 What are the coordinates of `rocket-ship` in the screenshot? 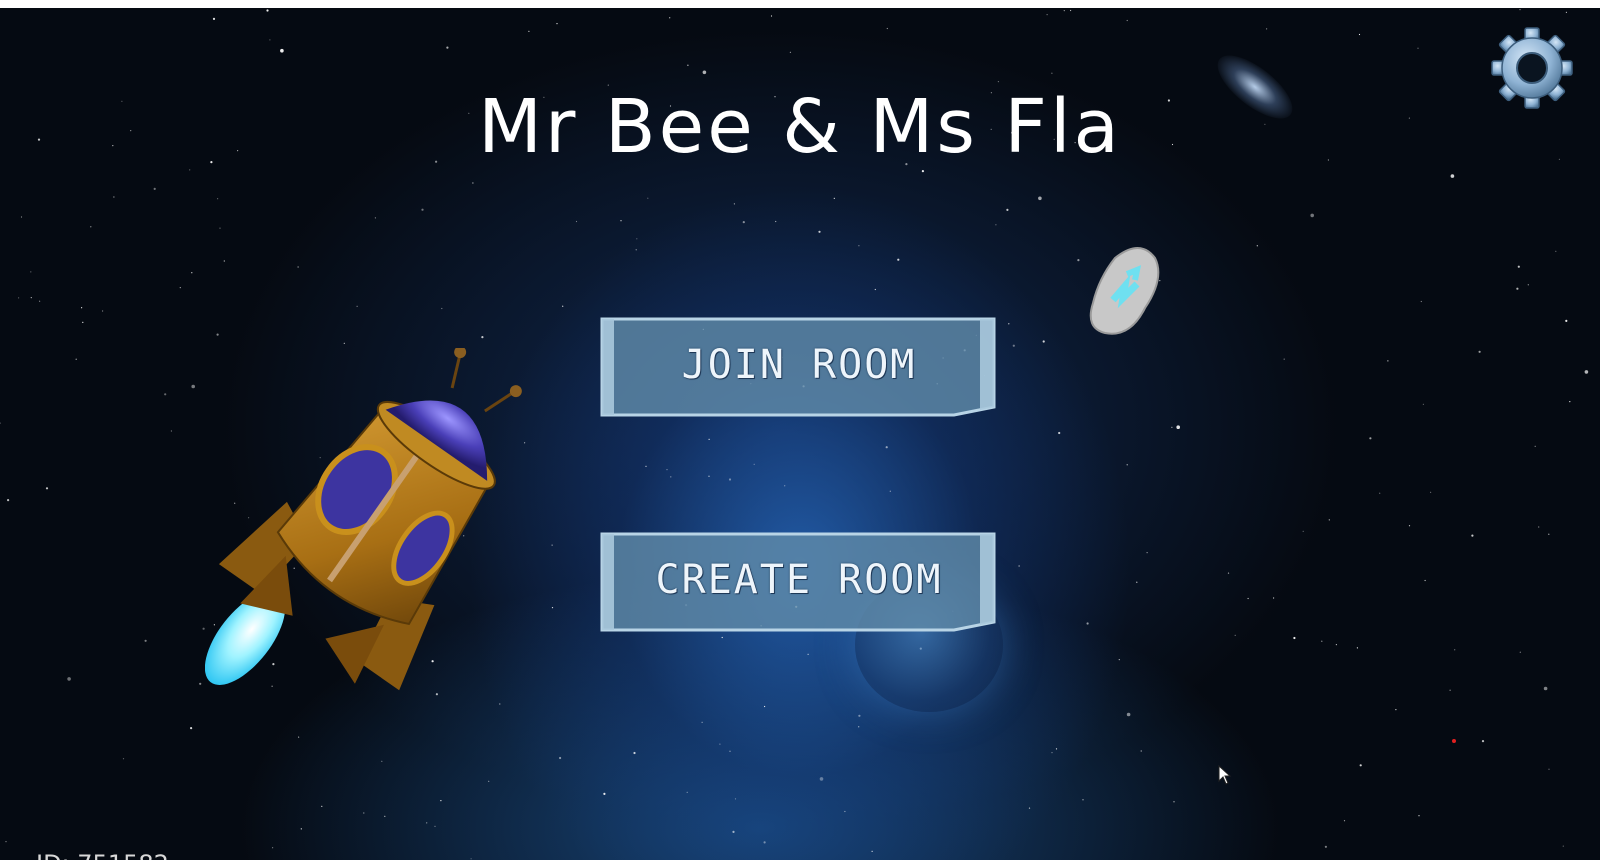 It's located at (369, 532).